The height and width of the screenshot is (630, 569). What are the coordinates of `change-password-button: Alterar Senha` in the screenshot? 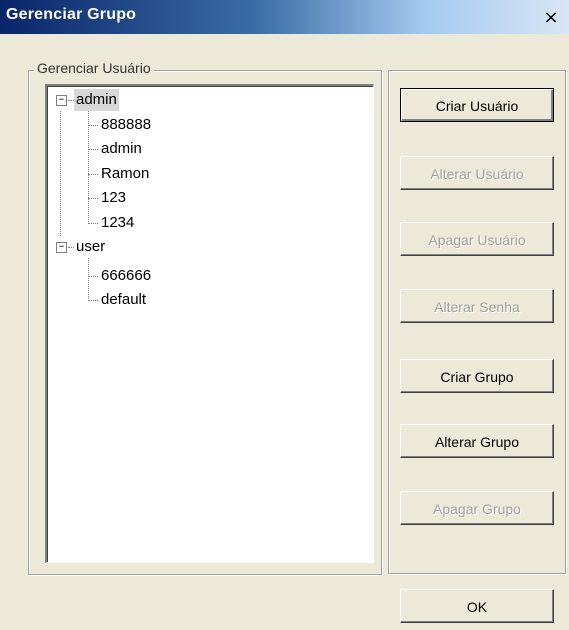 It's located at (477, 306).